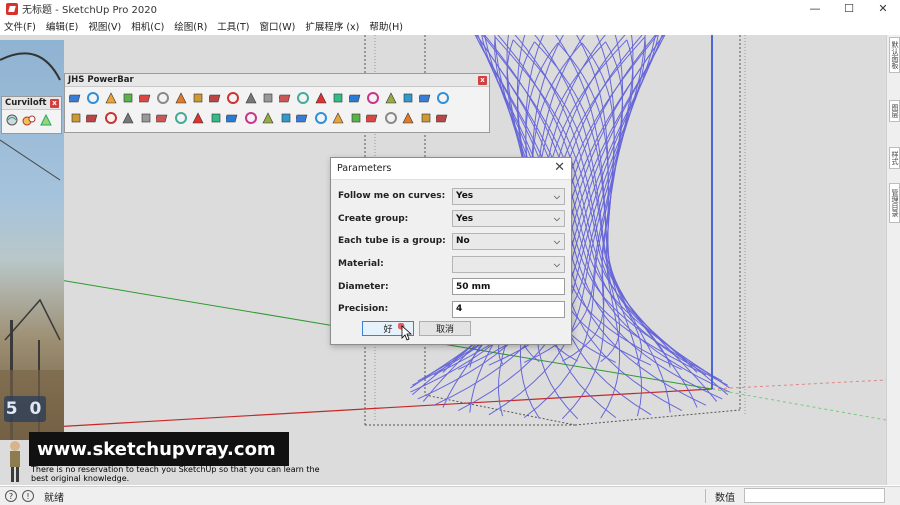 The width and height of the screenshot is (900, 505). I want to click on geo-location-icon: ?, so click(11, 496).